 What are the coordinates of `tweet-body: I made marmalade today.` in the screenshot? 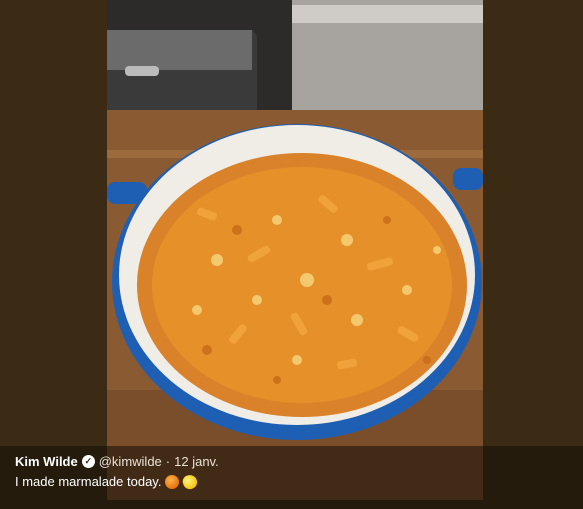 It's located at (107, 481).